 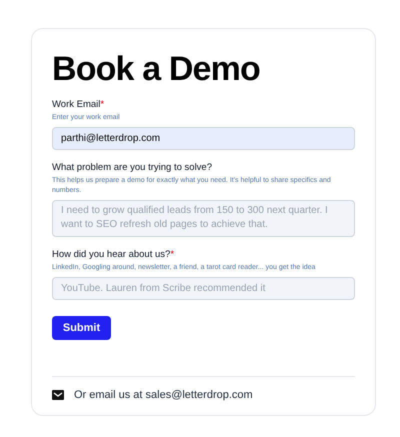 I want to click on field-label: How did you hear about us?, so click(x=111, y=255).